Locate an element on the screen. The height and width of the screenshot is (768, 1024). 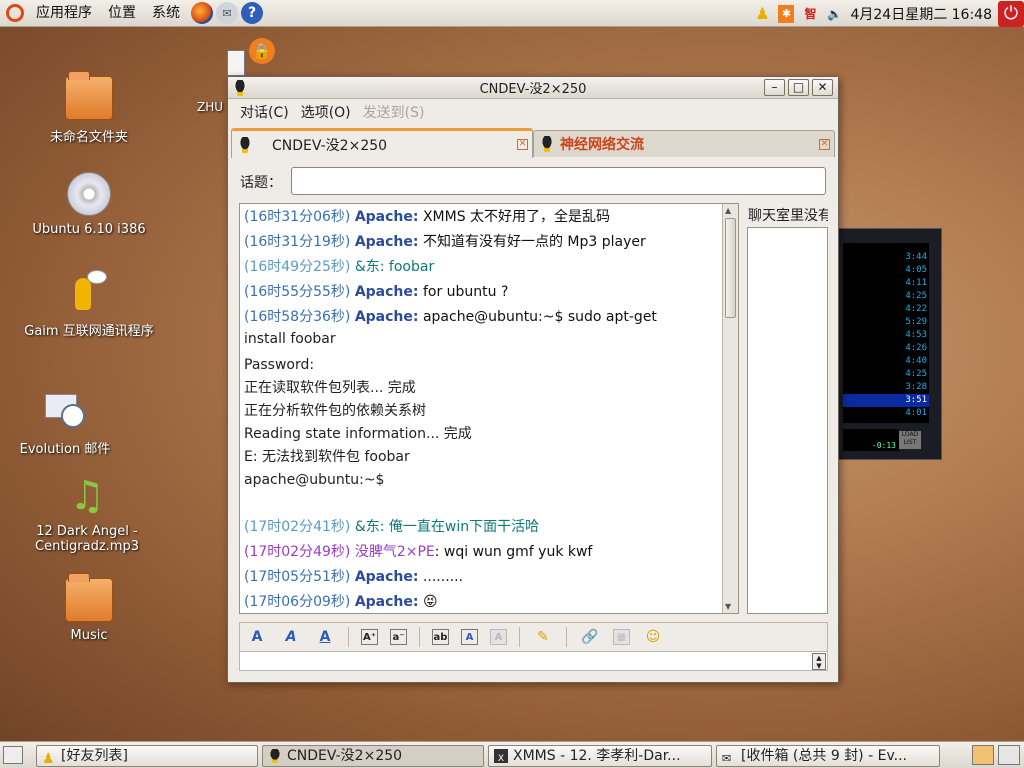
desktop-icon-untitled-folder: 未命名文件夹 is located at coordinates (89, 108).